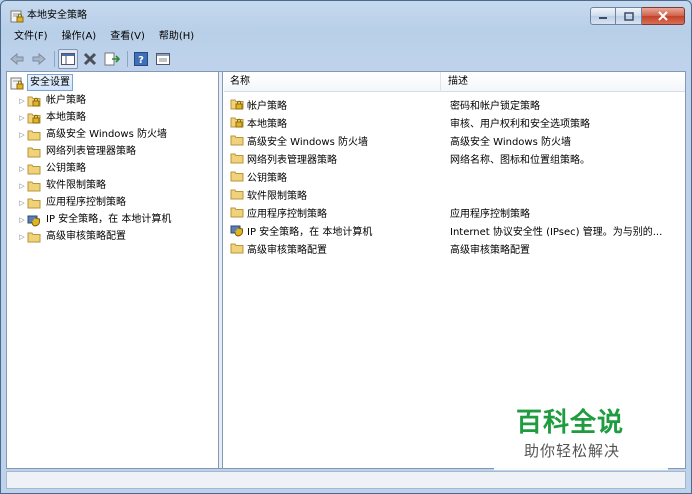 The height and width of the screenshot is (494, 692). I want to click on tree-item-network-list: 网络列表管理器策略, so click(82, 151).